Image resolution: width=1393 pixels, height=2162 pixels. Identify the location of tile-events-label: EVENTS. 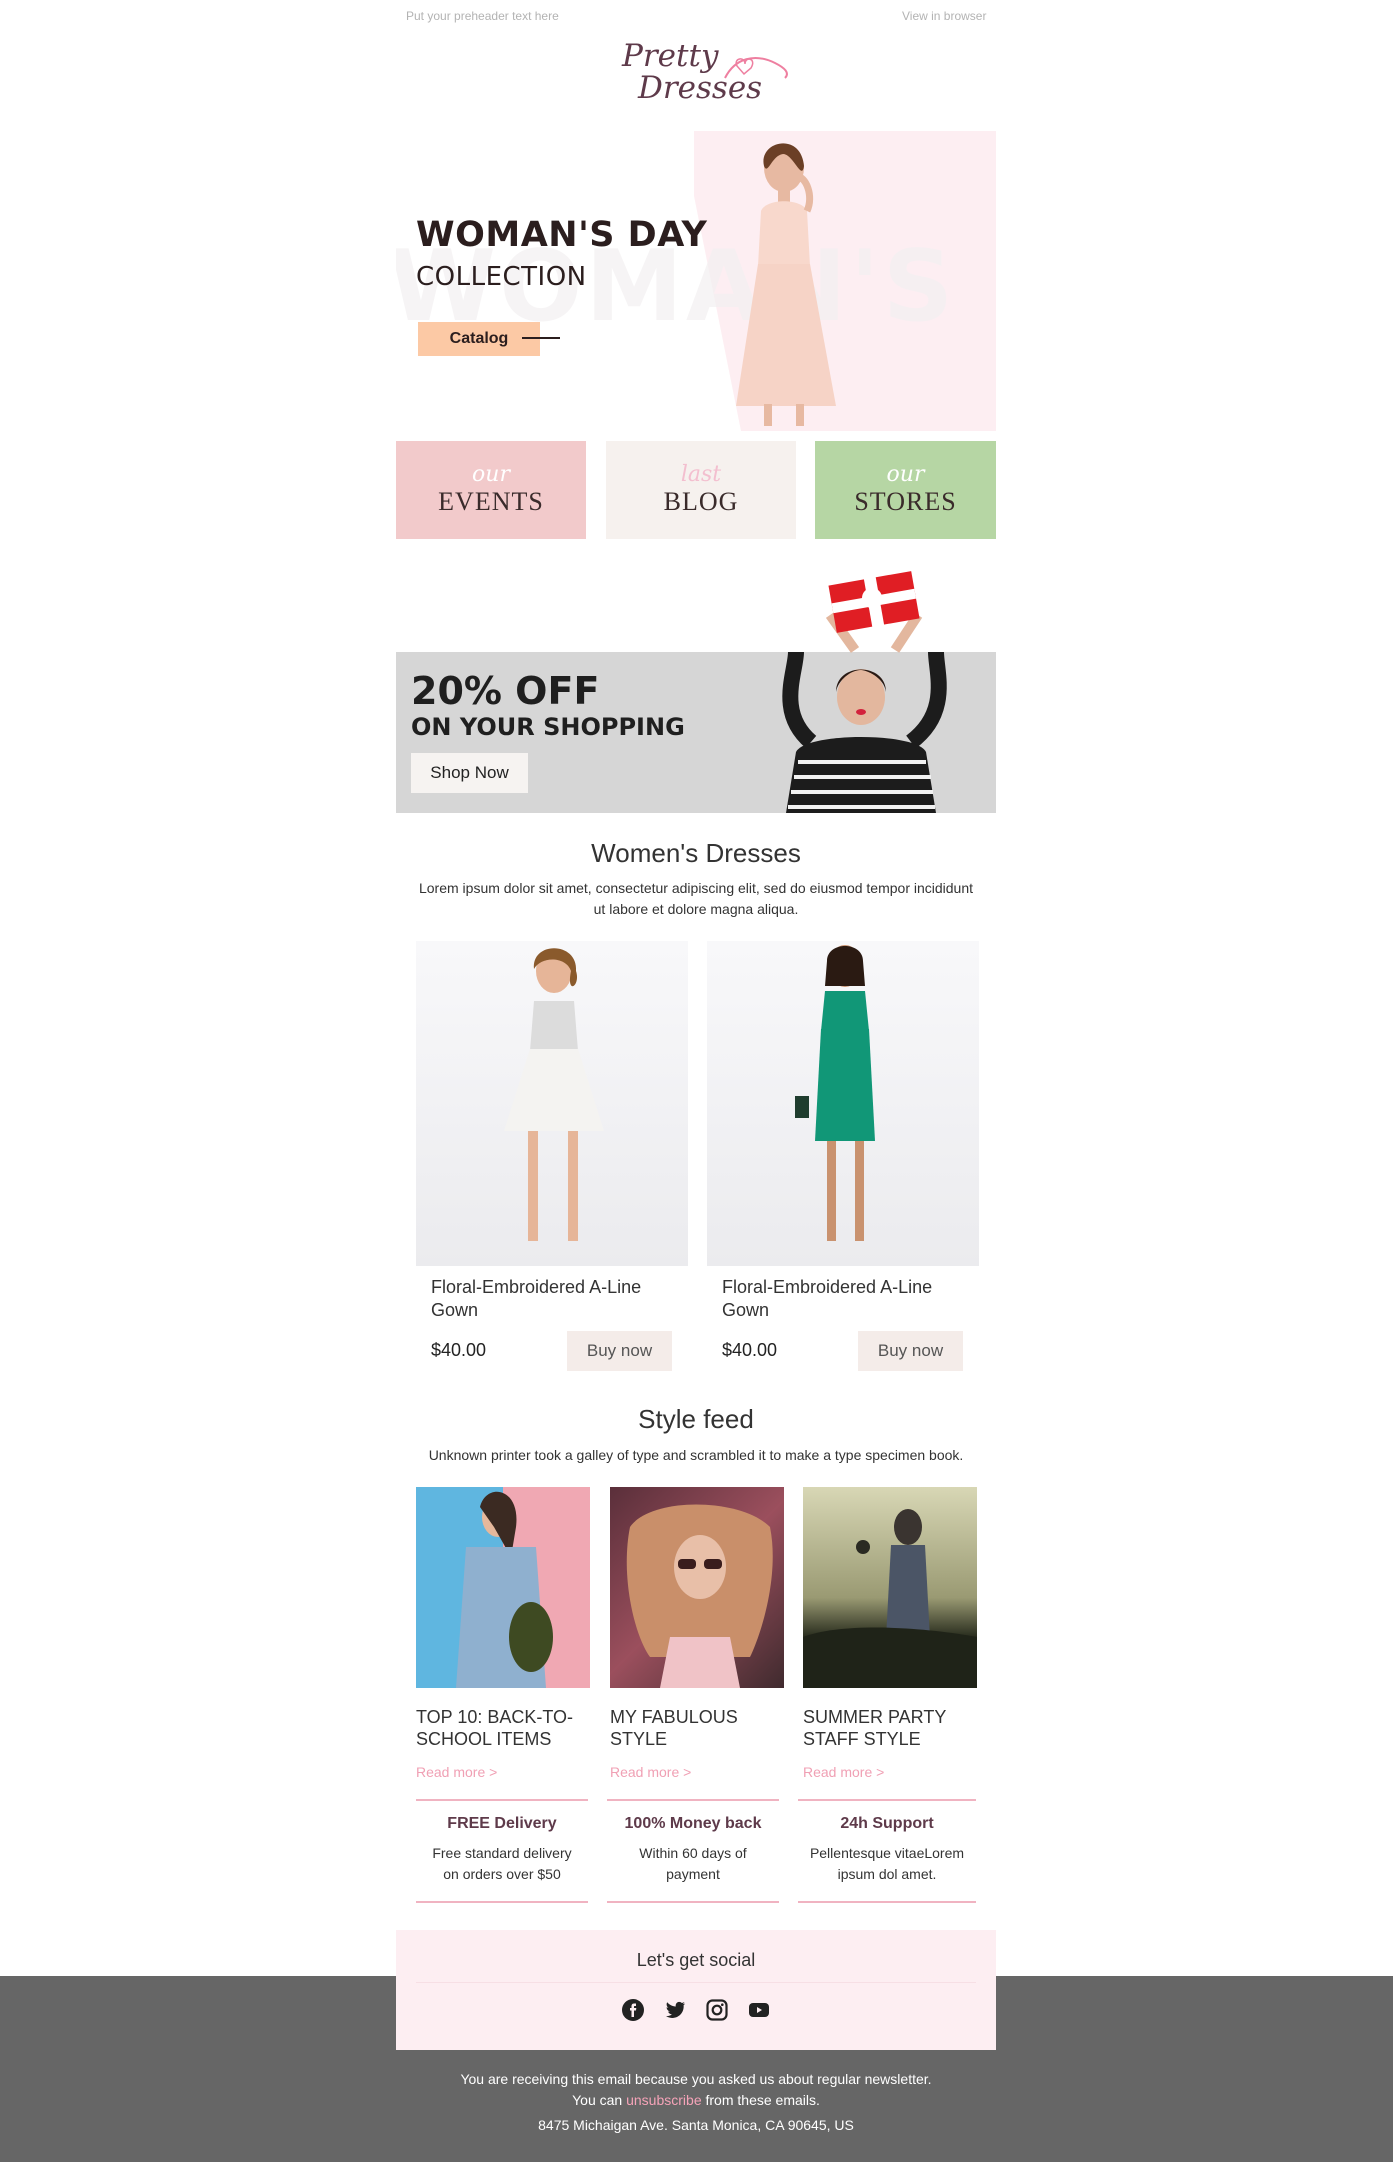
(491, 501).